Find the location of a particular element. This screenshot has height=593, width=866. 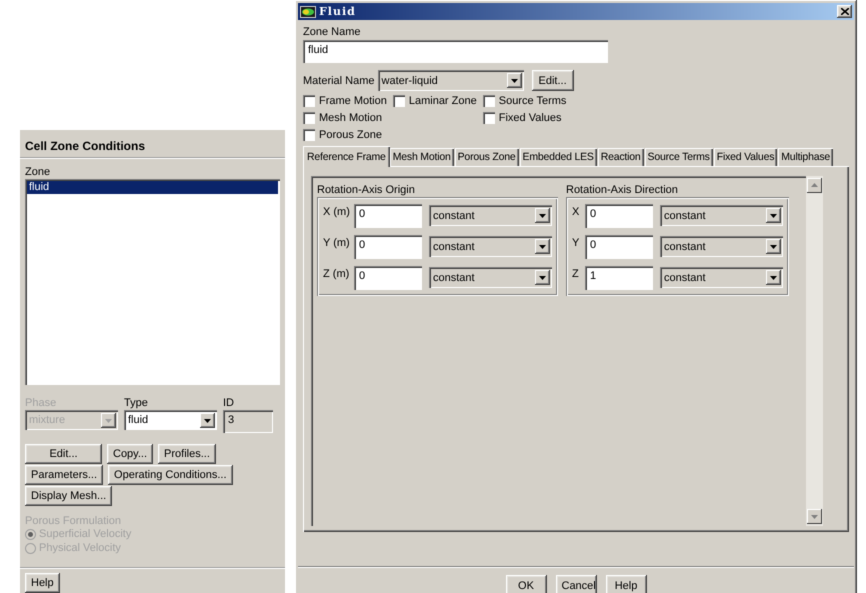

tab: Mesh Motion is located at coordinates (422, 157).